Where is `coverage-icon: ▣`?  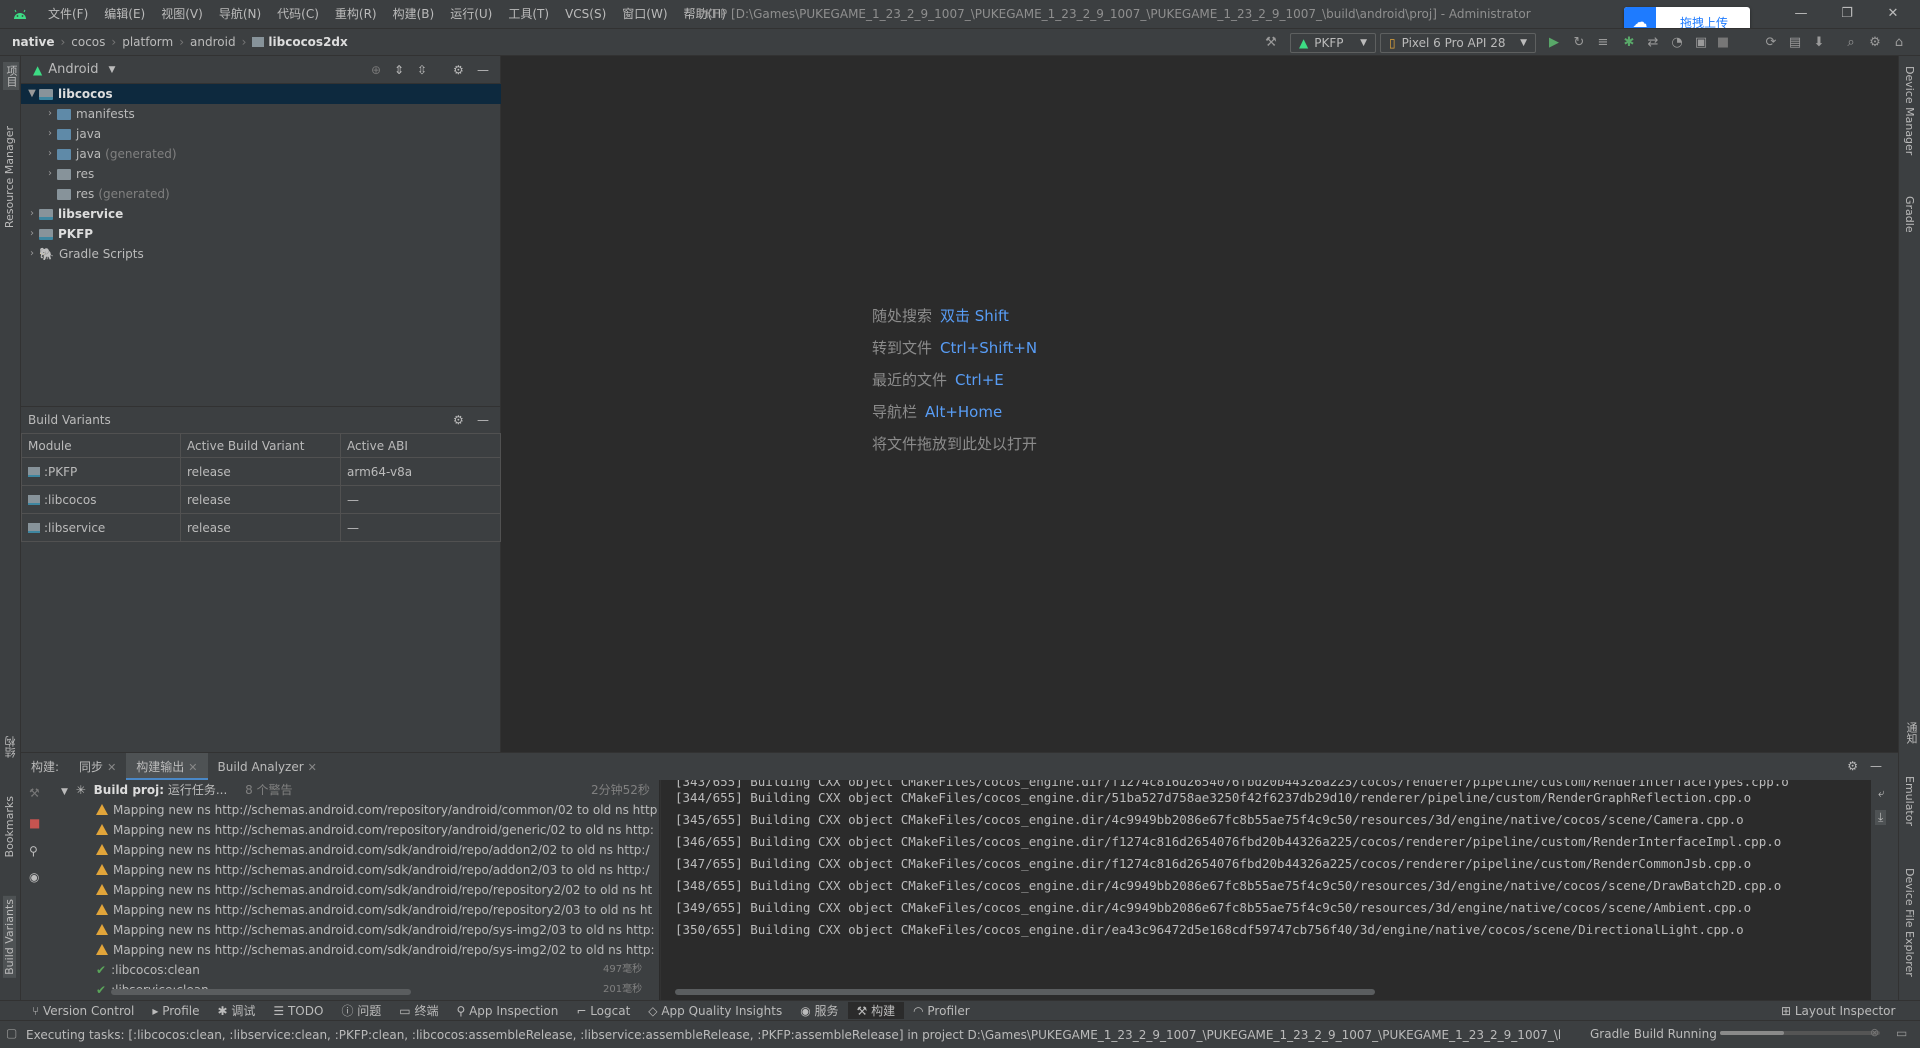 coverage-icon: ▣ is located at coordinates (1701, 43).